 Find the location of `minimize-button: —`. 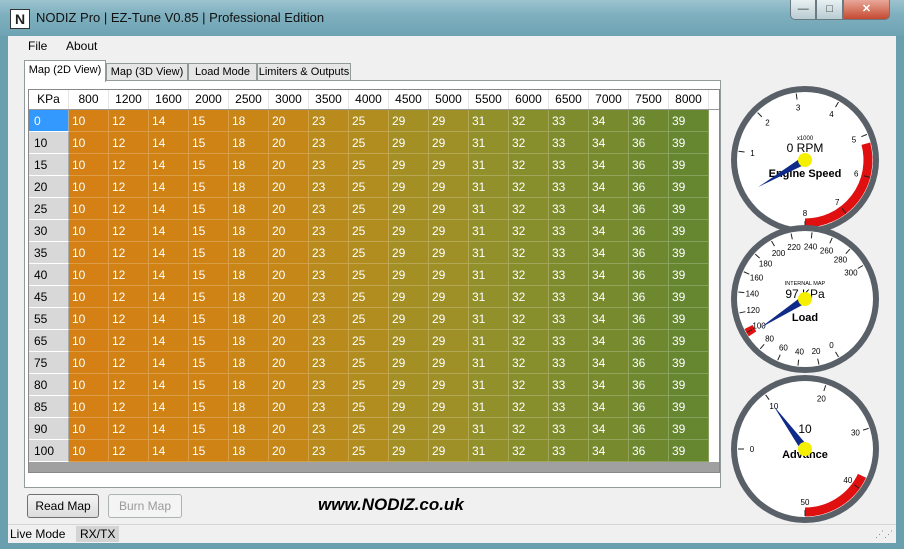

minimize-button: — is located at coordinates (803, 10).